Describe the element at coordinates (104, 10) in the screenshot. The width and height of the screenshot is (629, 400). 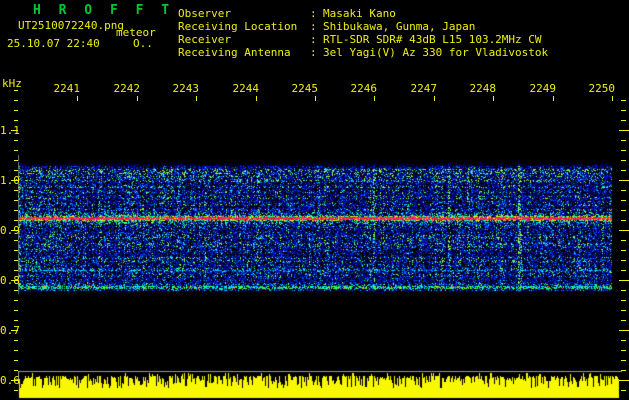
I see `app-title: H R O F F T` at that location.